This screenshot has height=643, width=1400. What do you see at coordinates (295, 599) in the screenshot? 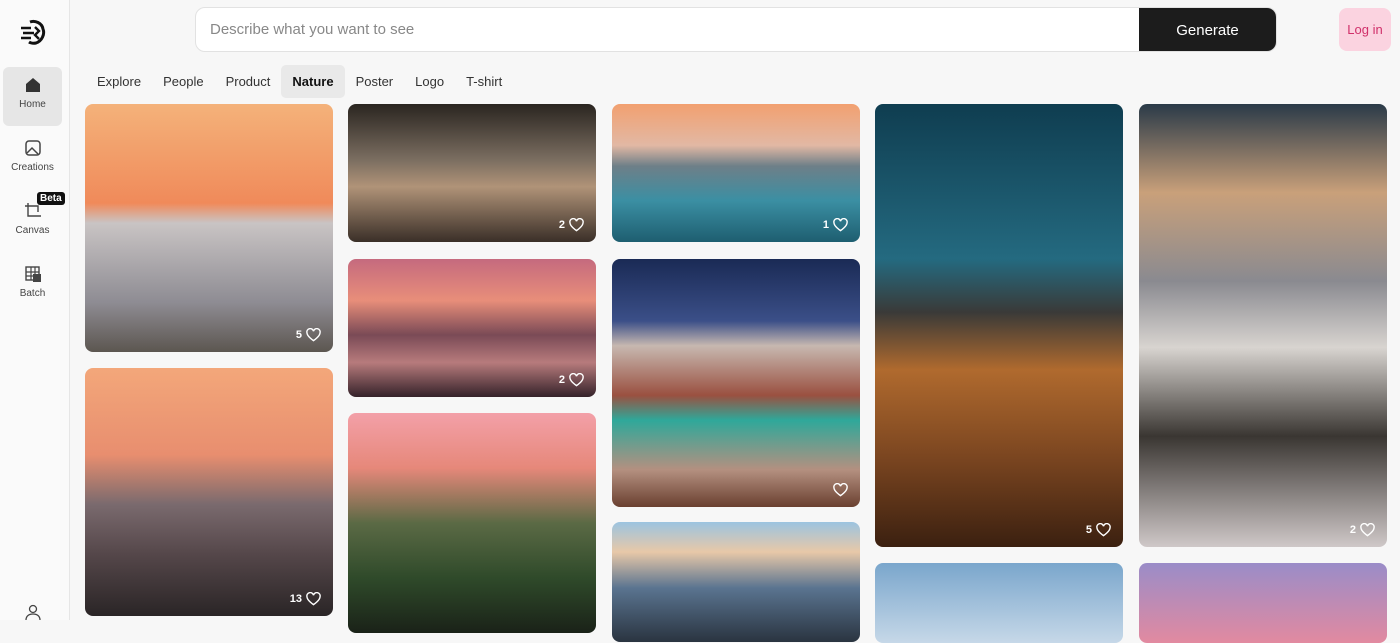
I see `like-count: 13` at bounding box center [295, 599].